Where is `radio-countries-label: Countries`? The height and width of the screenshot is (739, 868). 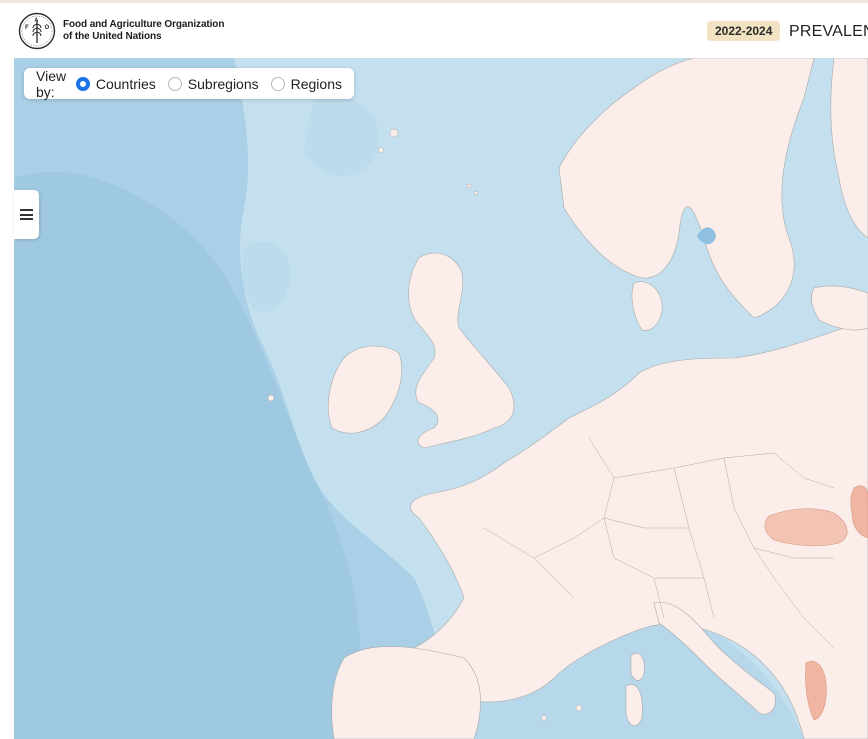
radio-countries-label: Countries is located at coordinates (125, 83).